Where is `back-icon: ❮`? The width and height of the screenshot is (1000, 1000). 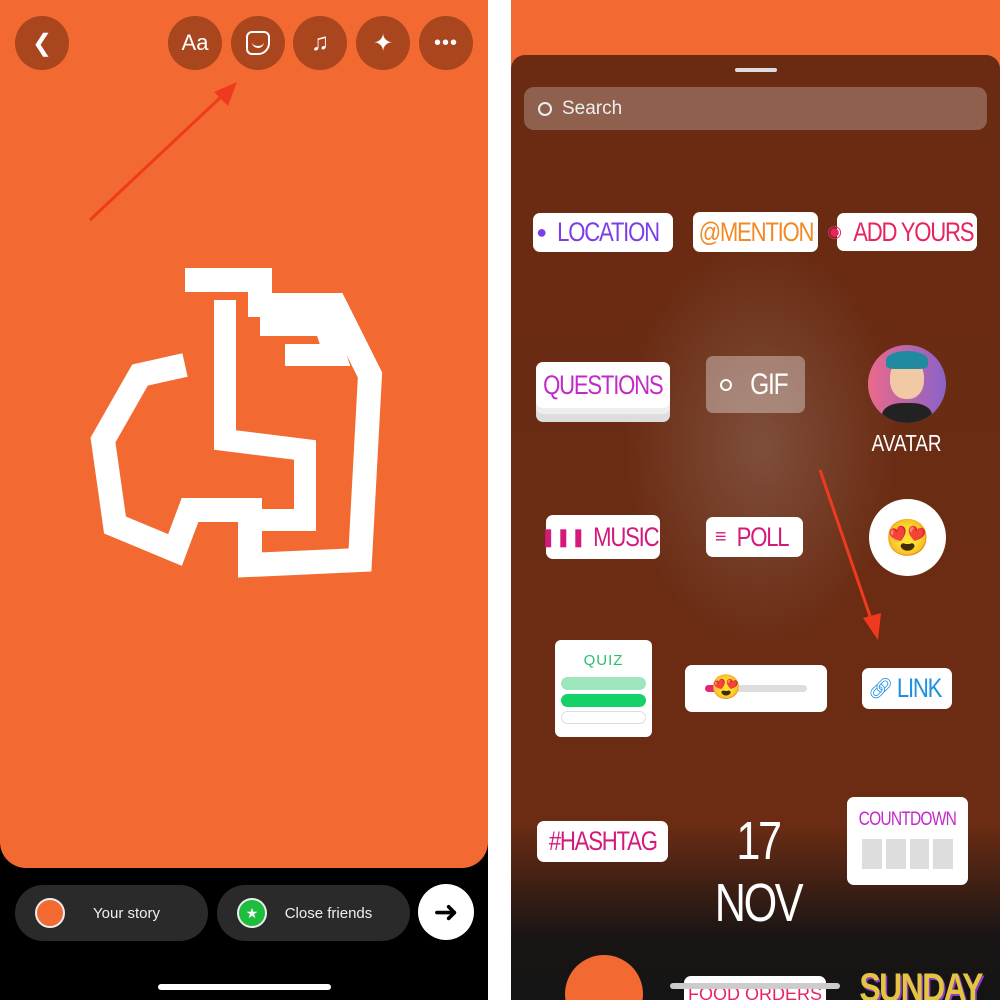
back-icon: ❮ is located at coordinates (42, 43).